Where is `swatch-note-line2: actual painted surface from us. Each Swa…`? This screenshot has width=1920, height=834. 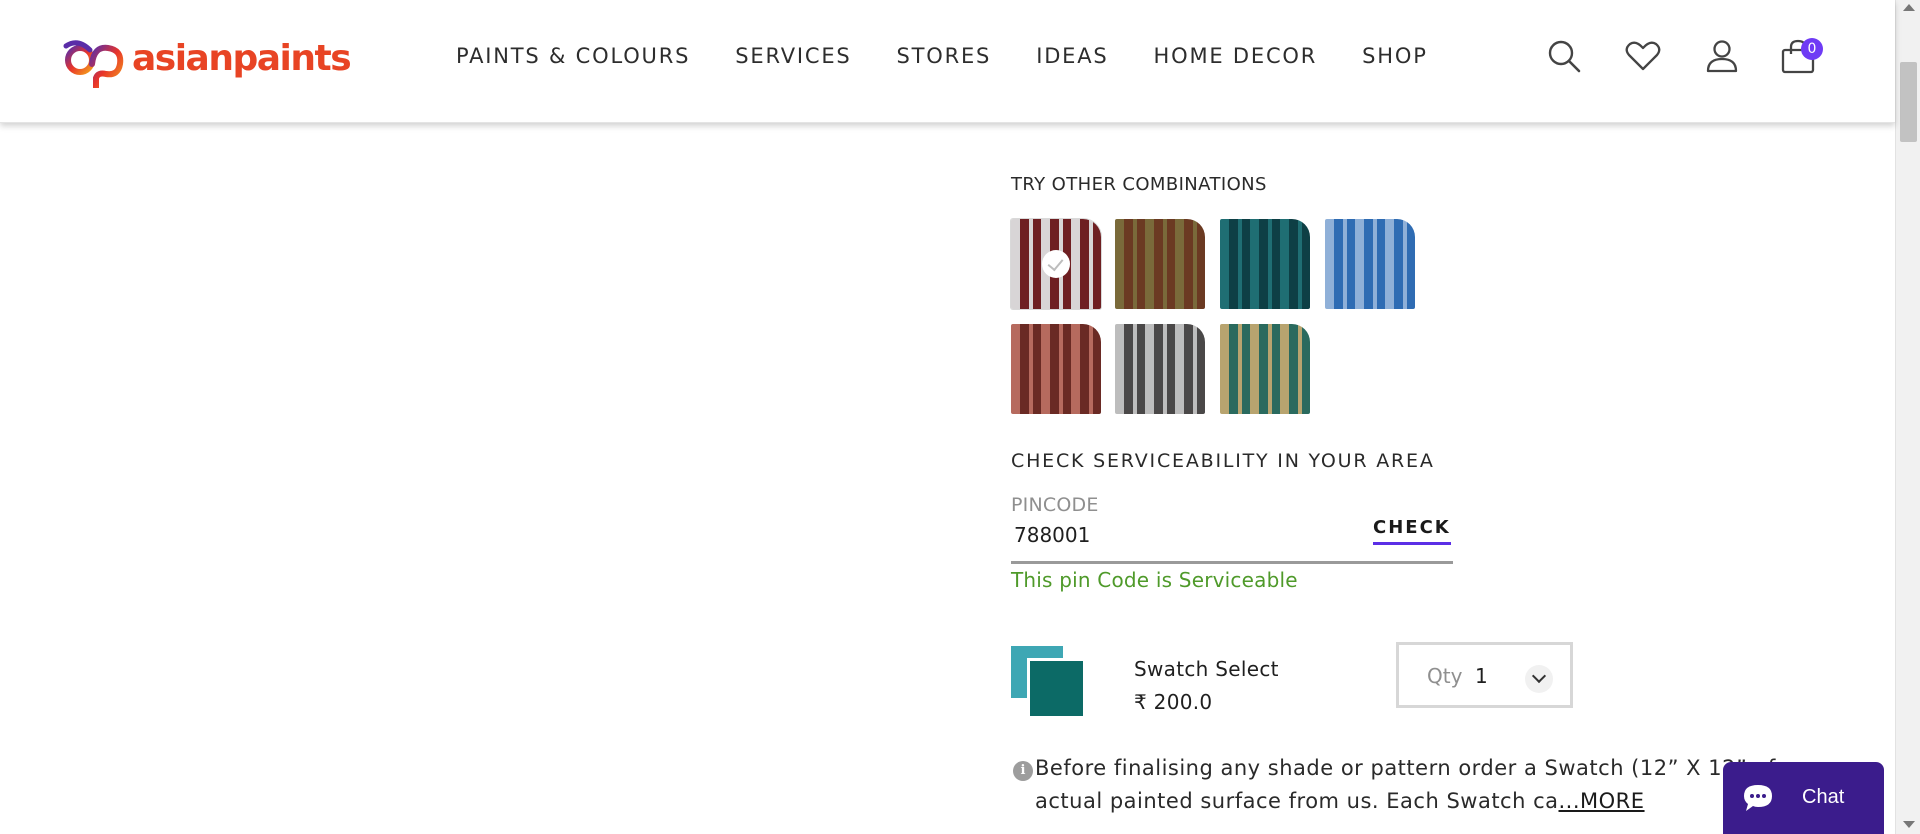 swatch-note-line2: actual painted surface from us. Each Swa… is located at coordinates (1340, 801).